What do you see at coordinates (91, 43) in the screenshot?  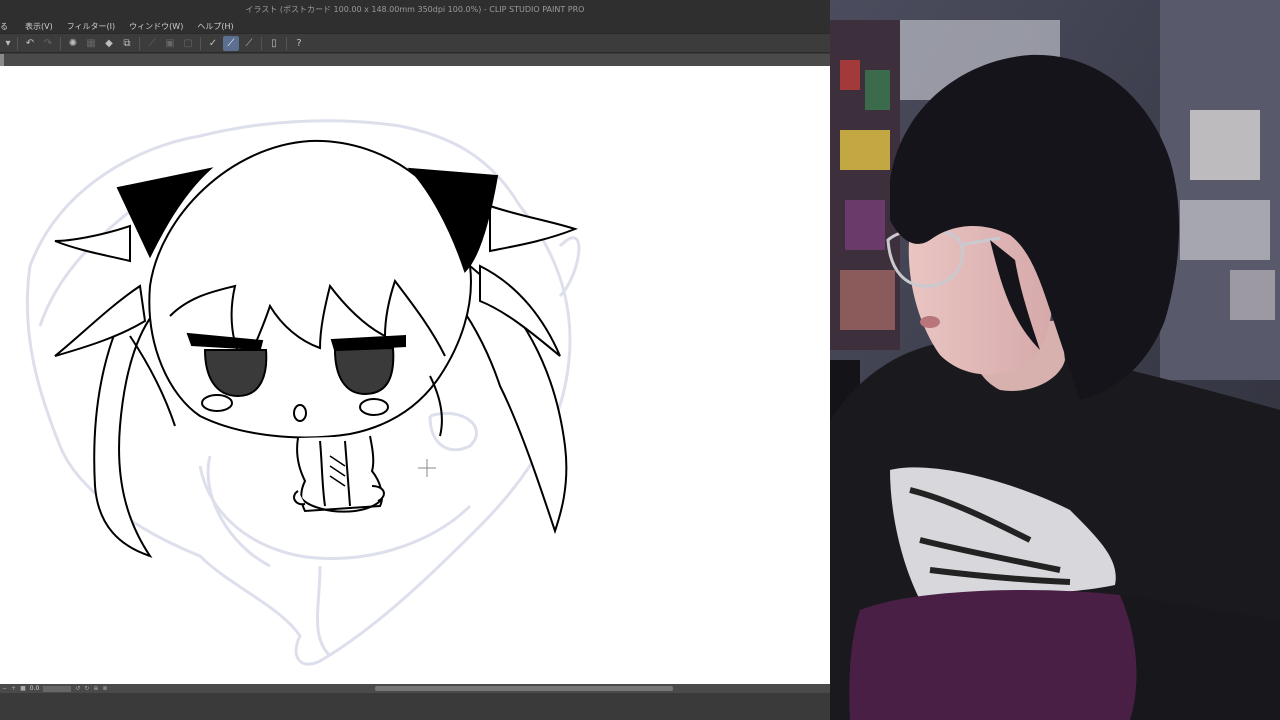 I see `fill-icon: ▦` at bounding box center [91, 43].